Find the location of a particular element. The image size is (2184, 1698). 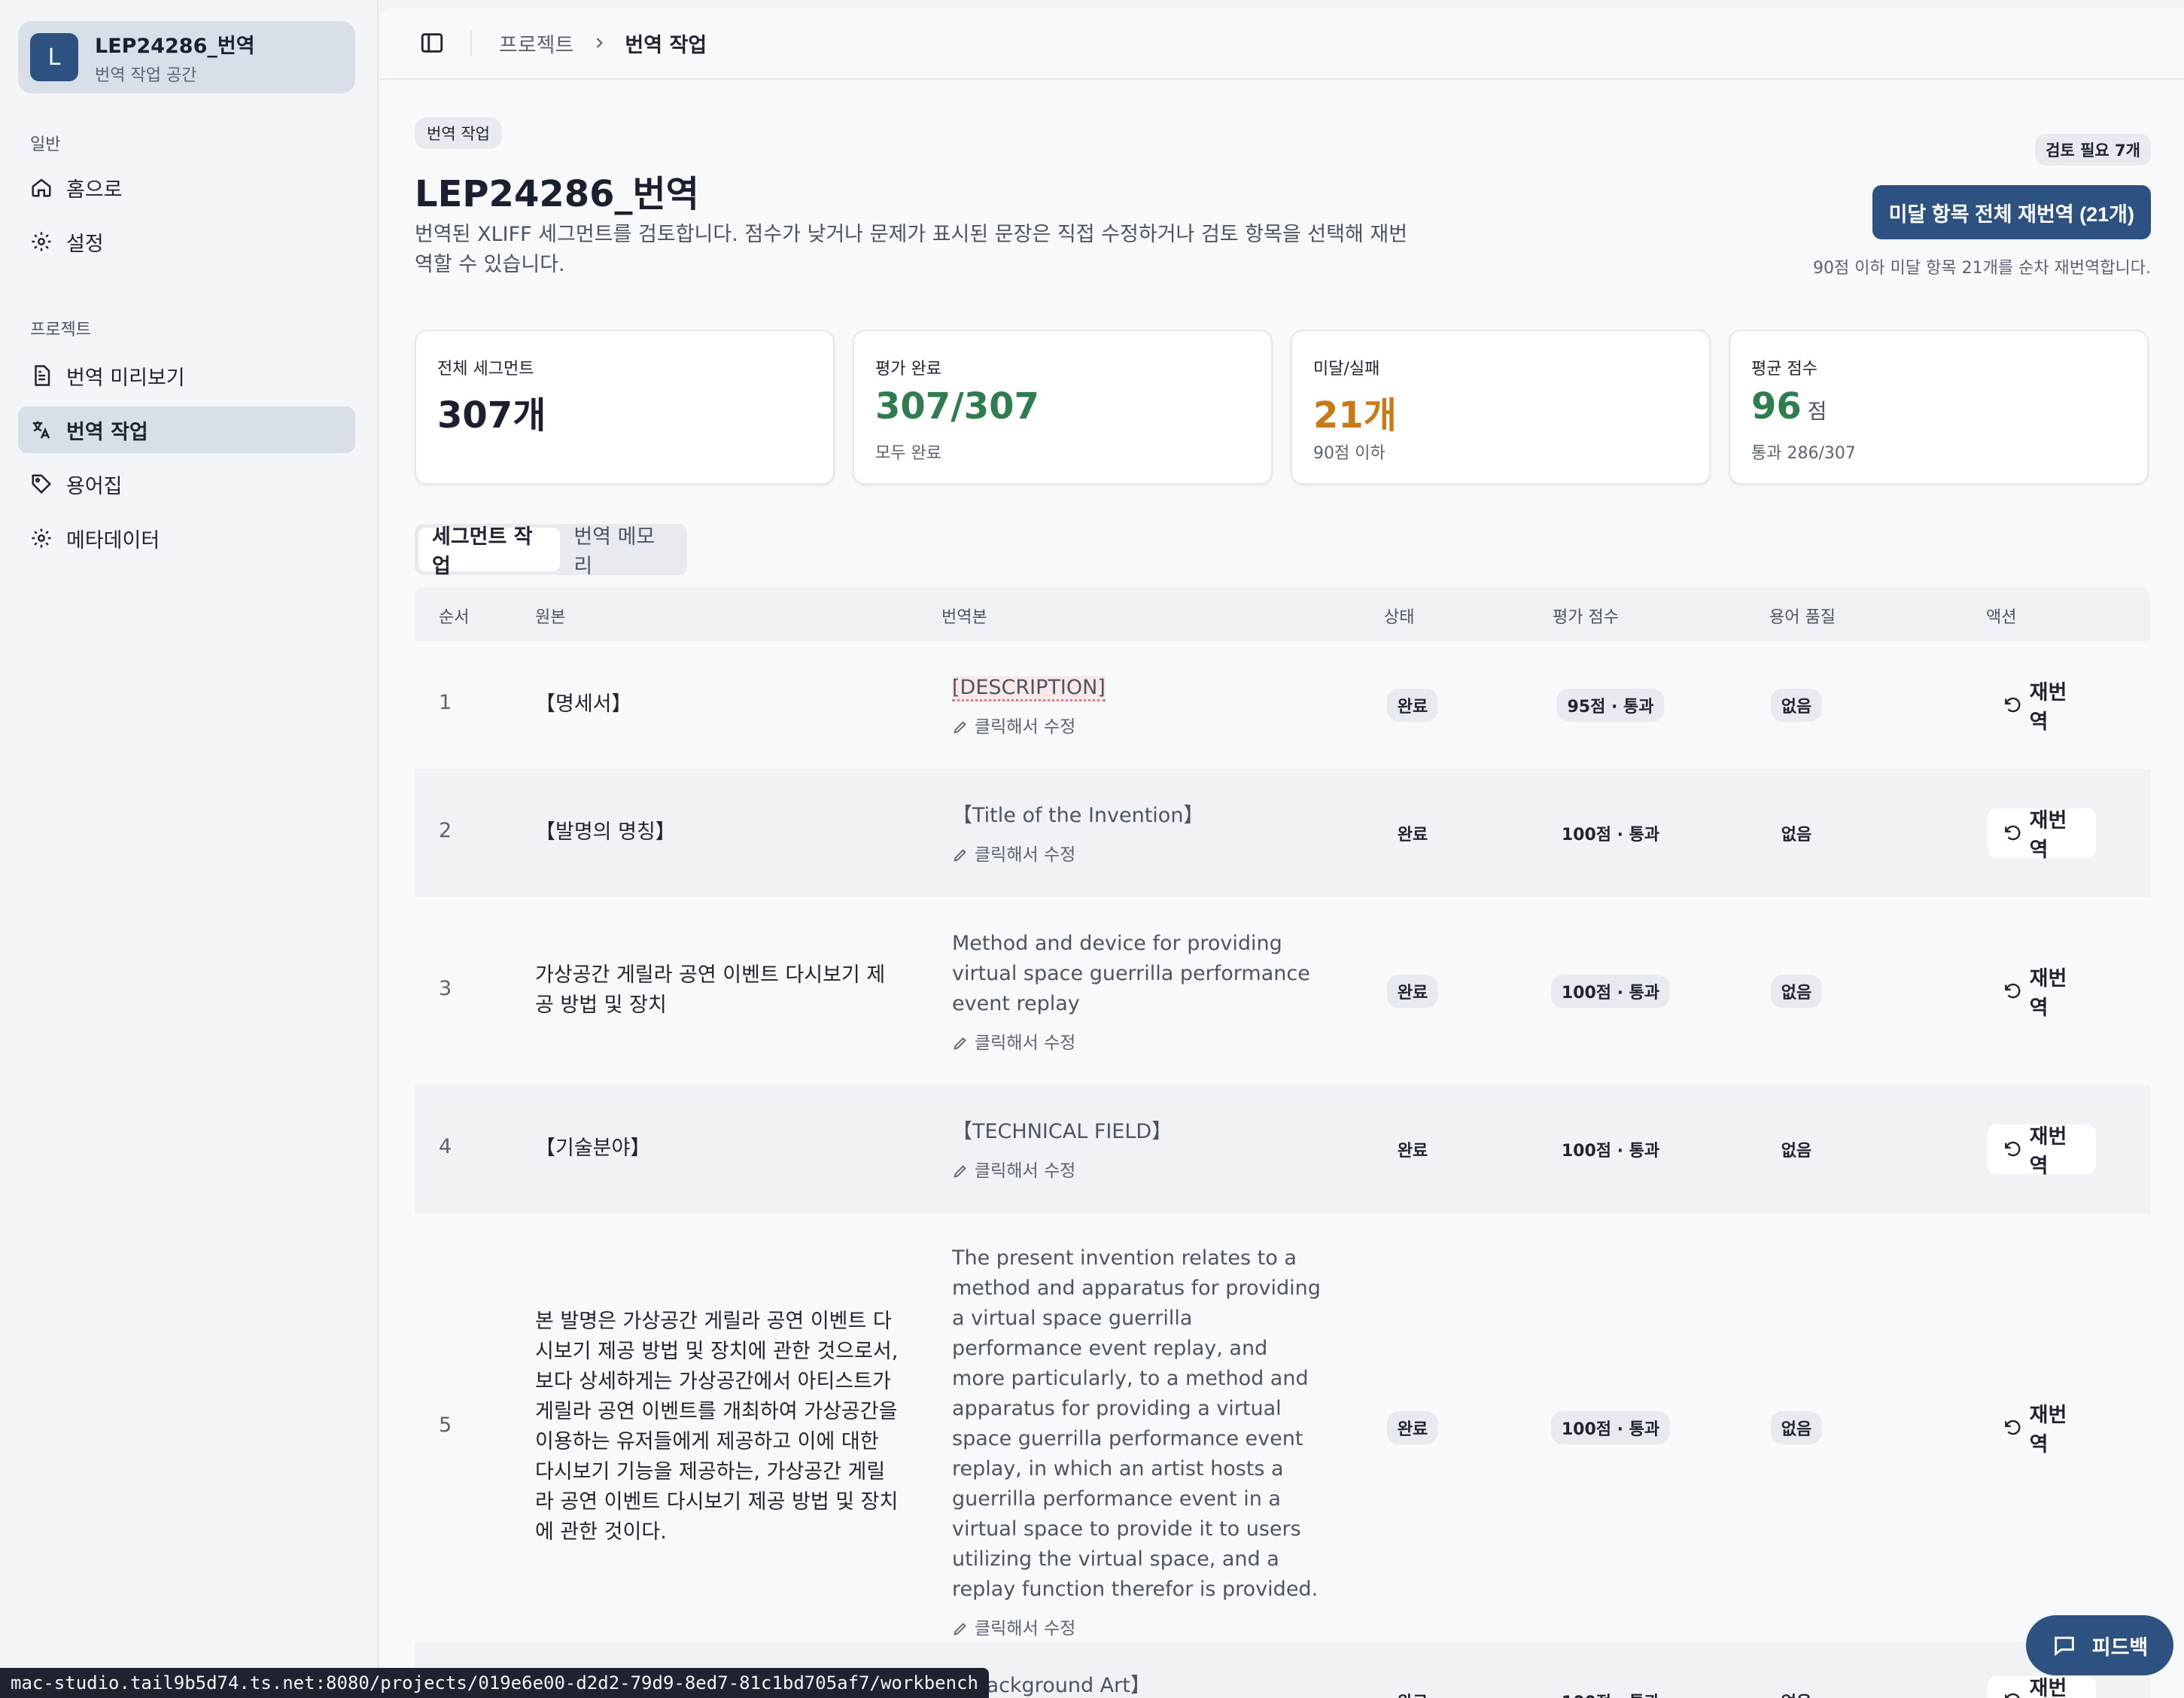

stat-label: 평균 점수 is located at coordinates (1784, 367).